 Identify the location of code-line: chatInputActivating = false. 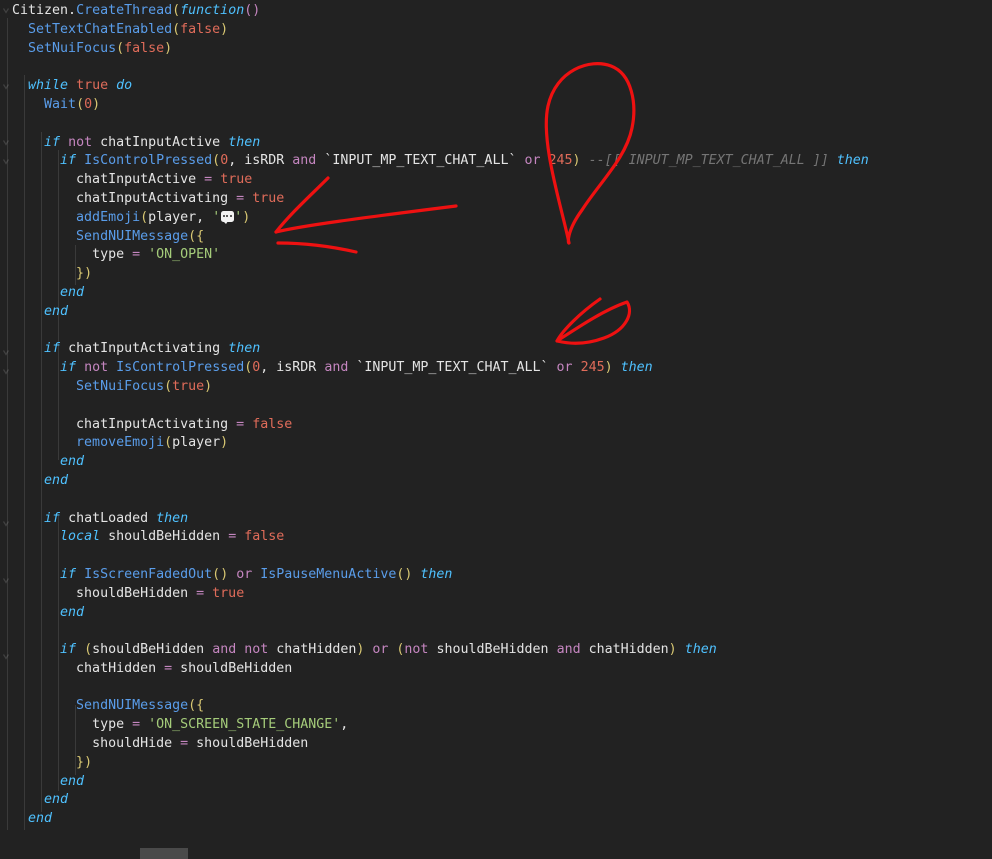
(496, 425).